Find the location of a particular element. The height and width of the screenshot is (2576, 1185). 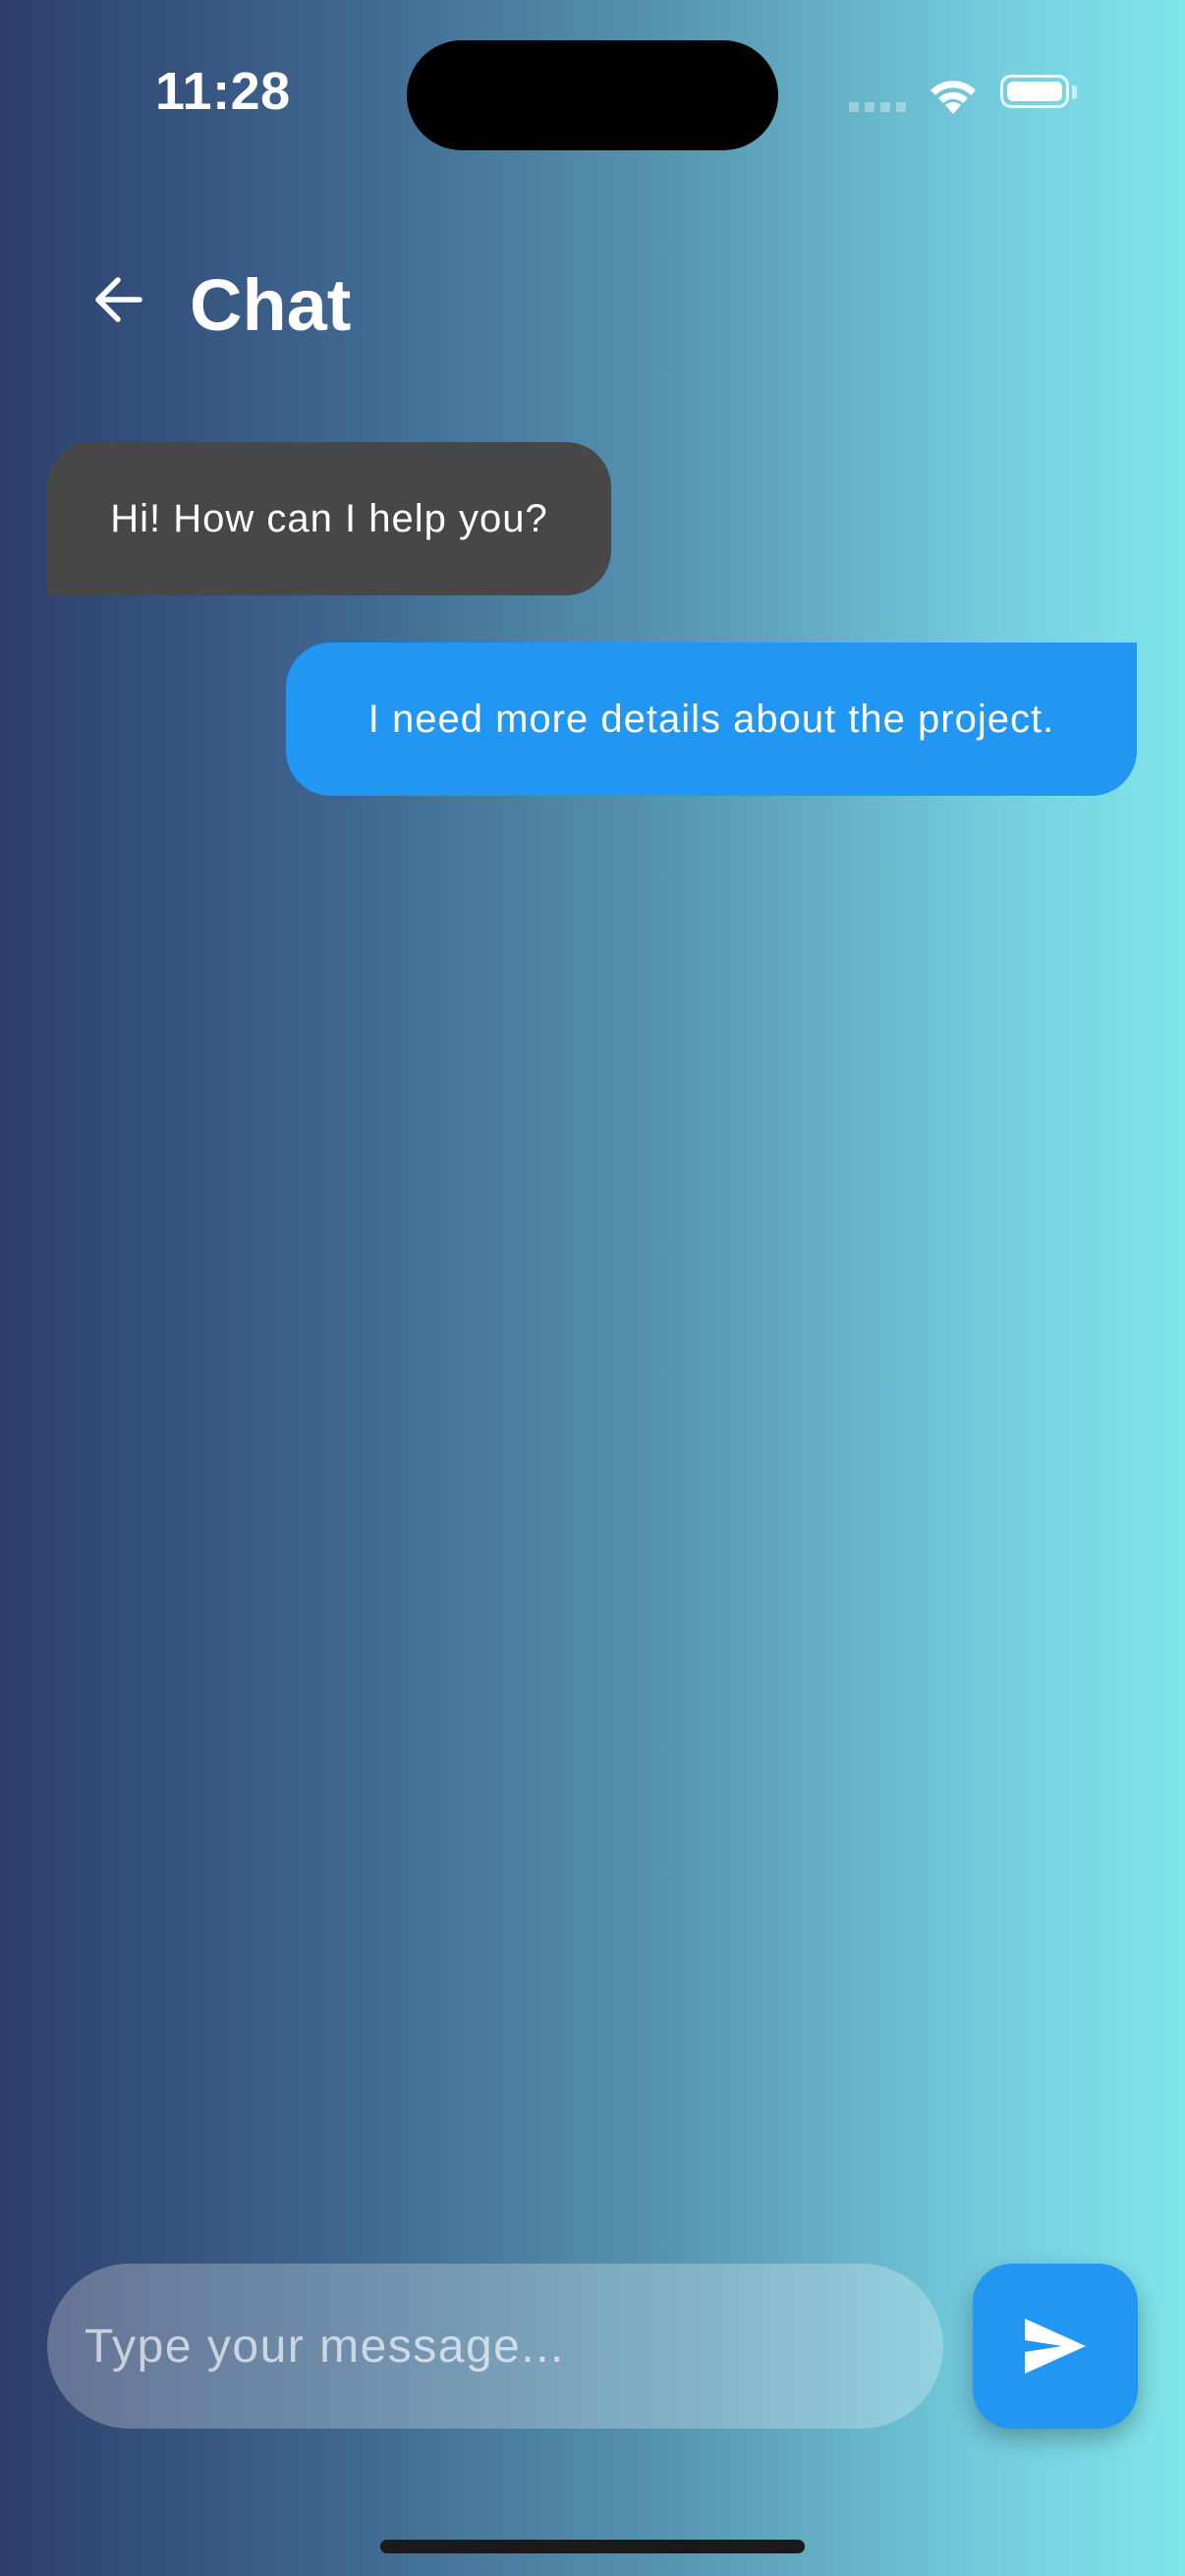

message-text: Hi! How can I help you? is located at coordinates (329, 518).